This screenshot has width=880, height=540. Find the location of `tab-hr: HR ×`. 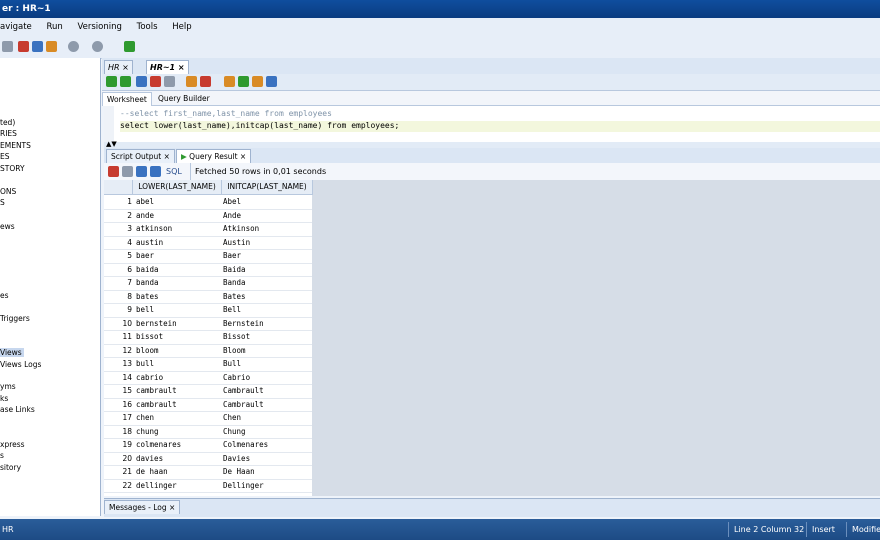

tab-hr: HR × is located at coordinates (118, 67).